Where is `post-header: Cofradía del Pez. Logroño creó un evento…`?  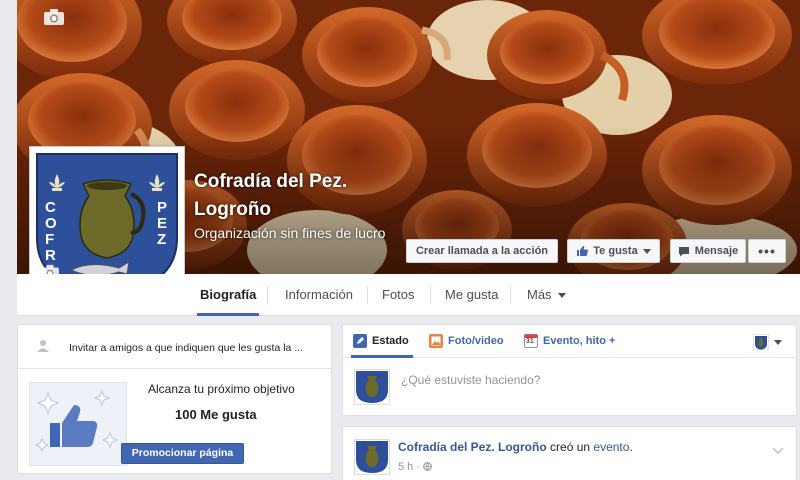 post-header: Cofradía del Pez. Logroño creó un evento… is located at coordinates (515, 447).